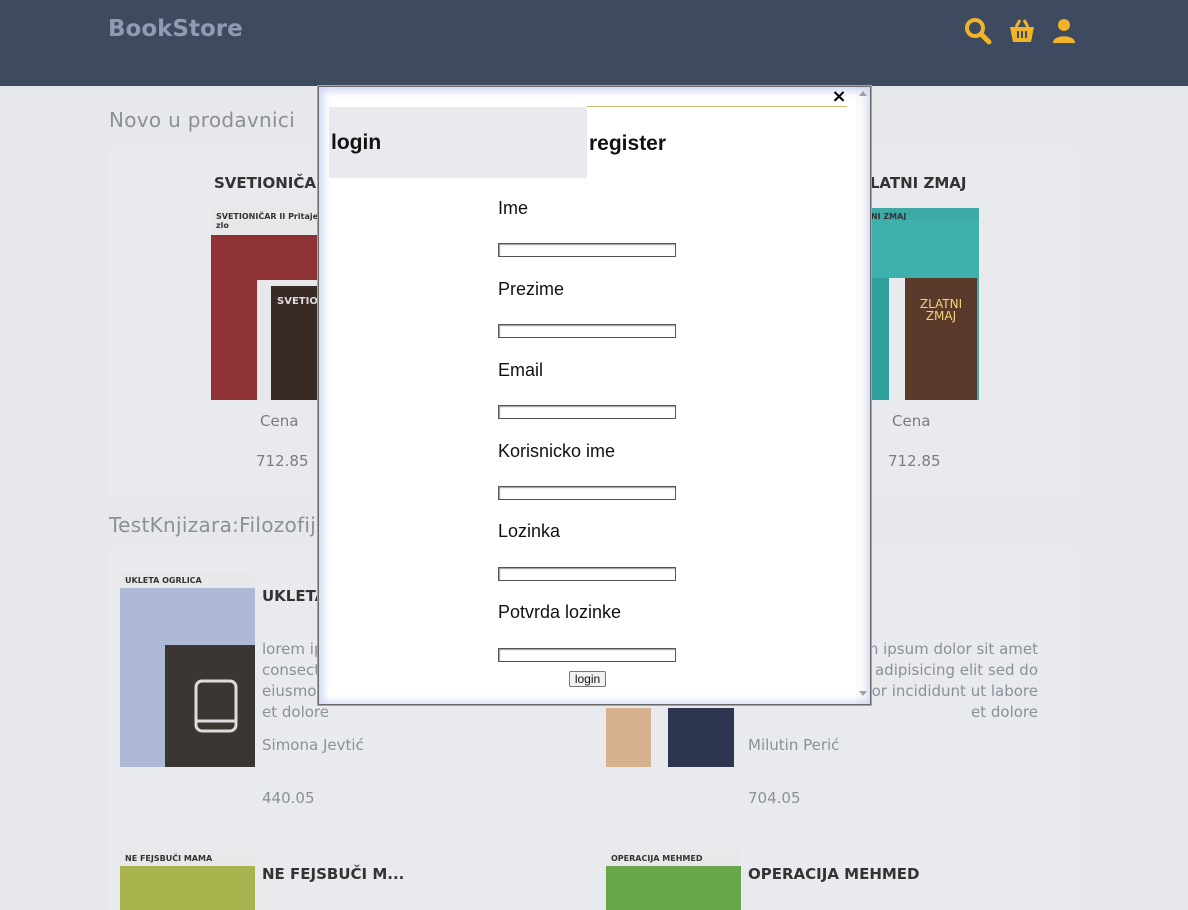 This screenshot has height=910, width=1188. Describe the element at coordinates (657, 858) in the screenshot. I see `cover-label: OPERACIJA MEHMED` at that location.